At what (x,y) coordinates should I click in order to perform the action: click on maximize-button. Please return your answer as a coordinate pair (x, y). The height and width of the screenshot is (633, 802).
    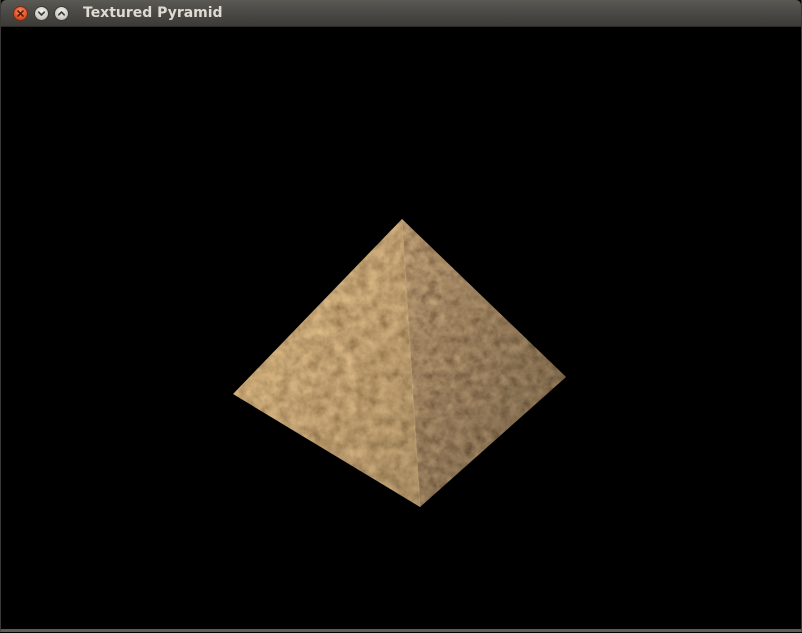
    Looking at the image, I should click on (61, 13).